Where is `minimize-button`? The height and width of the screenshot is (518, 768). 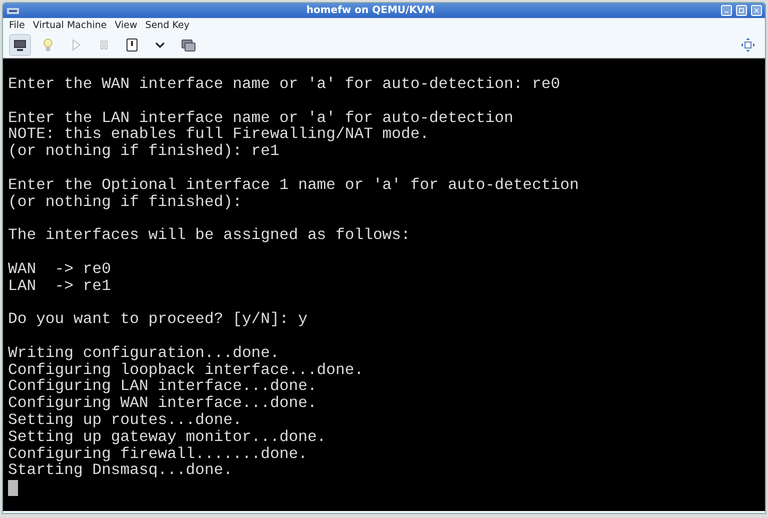
minimize-button is located at coordinates (726, 10).